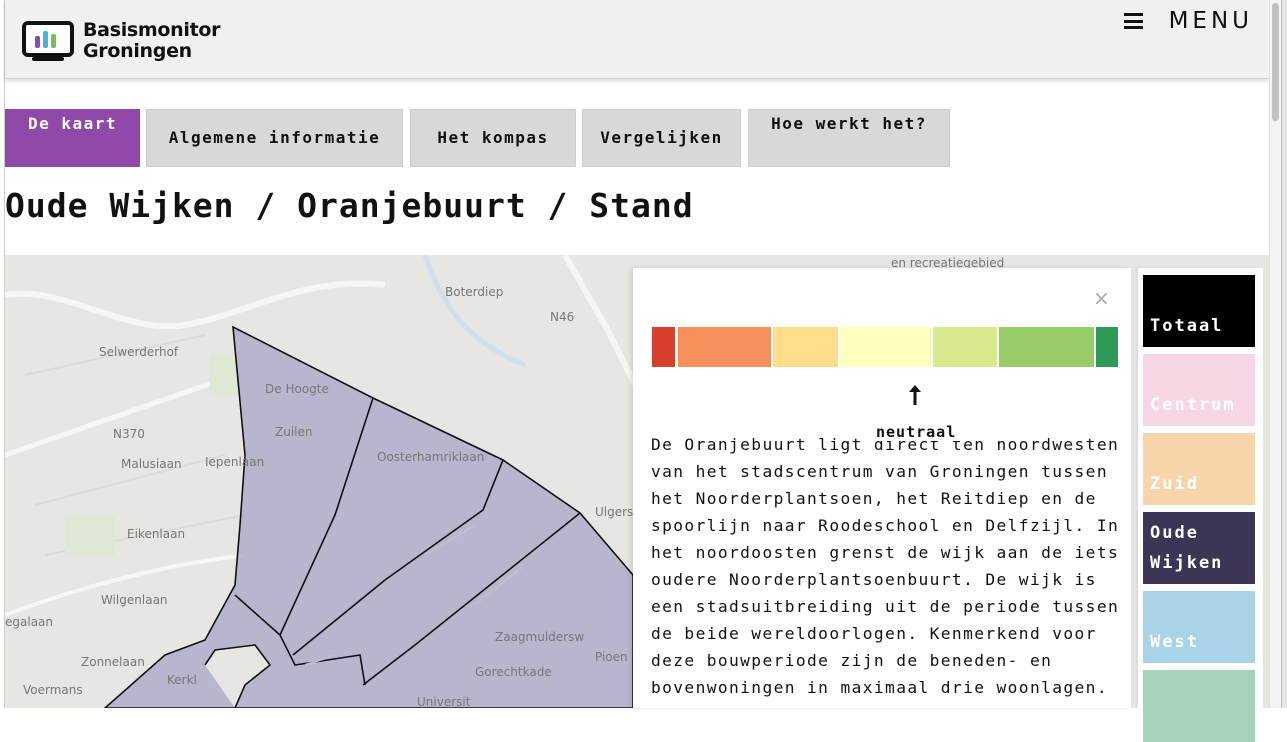  I want to click on arrow-up-icon, so click(915, 395).